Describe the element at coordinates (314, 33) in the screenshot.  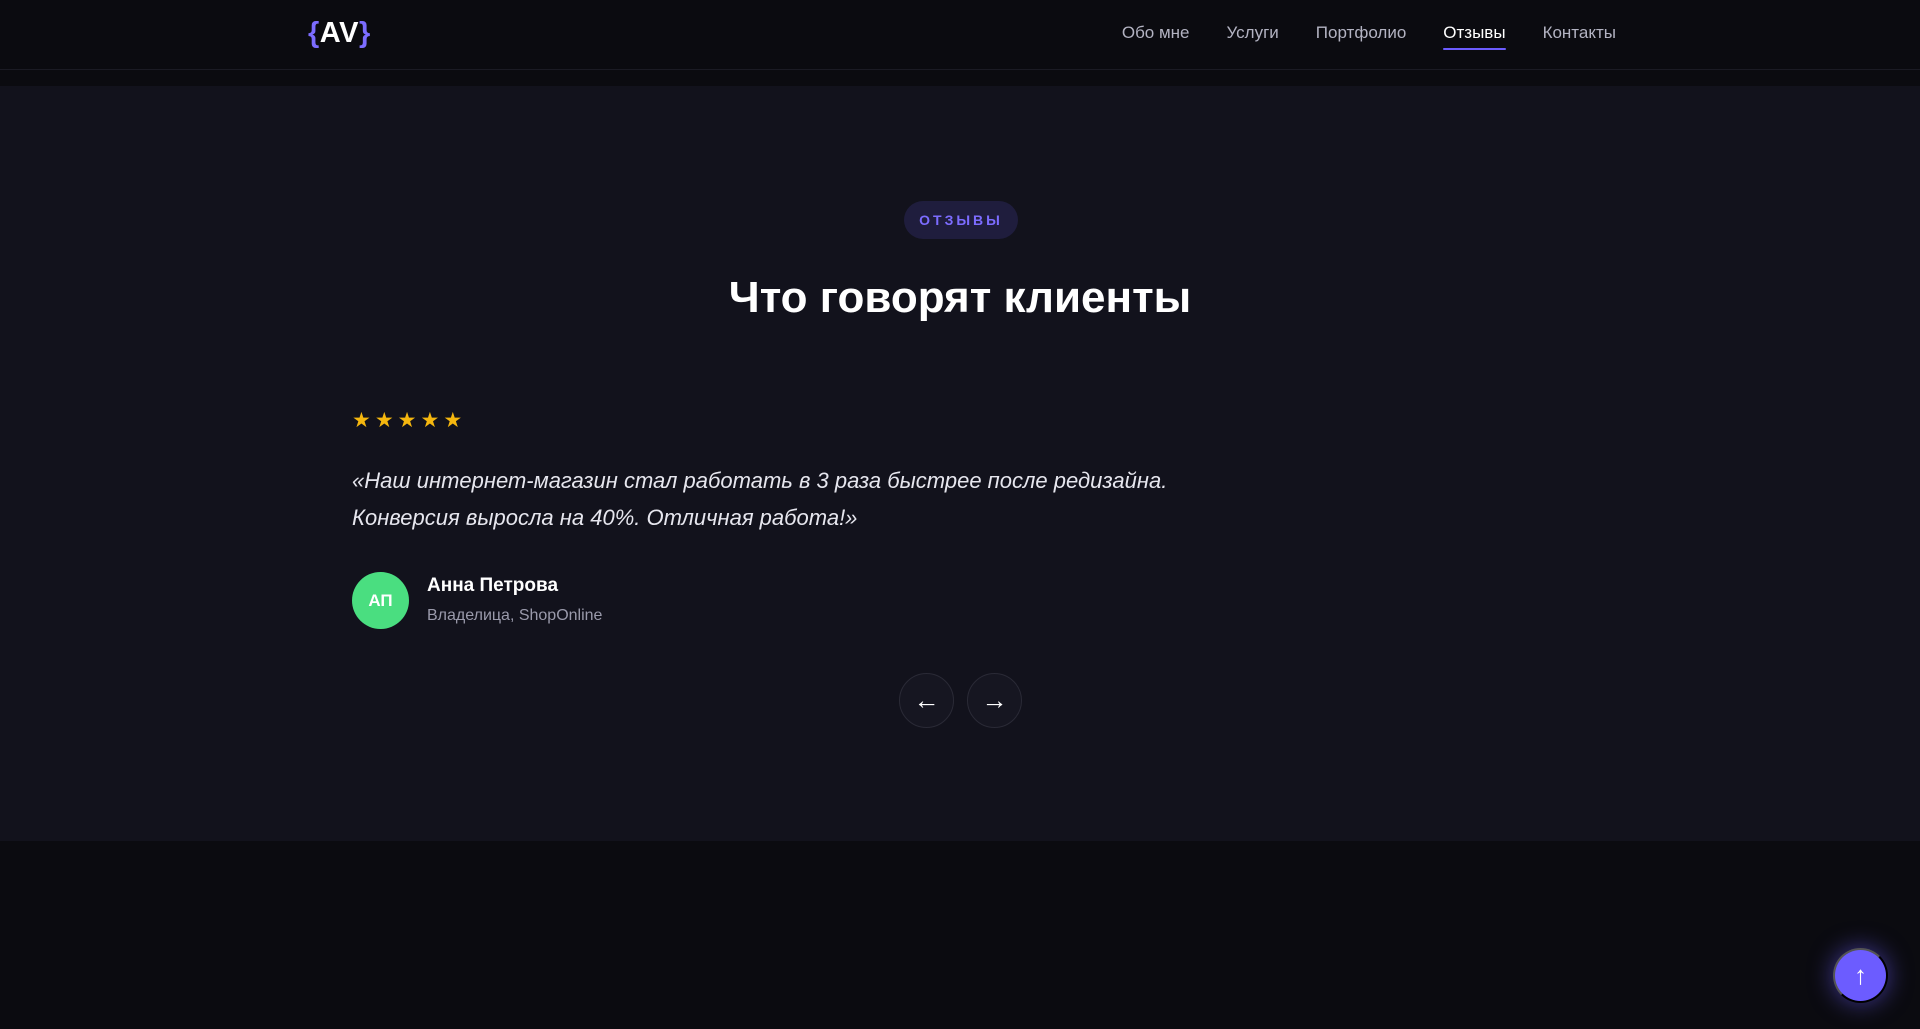
I see `logo-open-brace: {` at that location.